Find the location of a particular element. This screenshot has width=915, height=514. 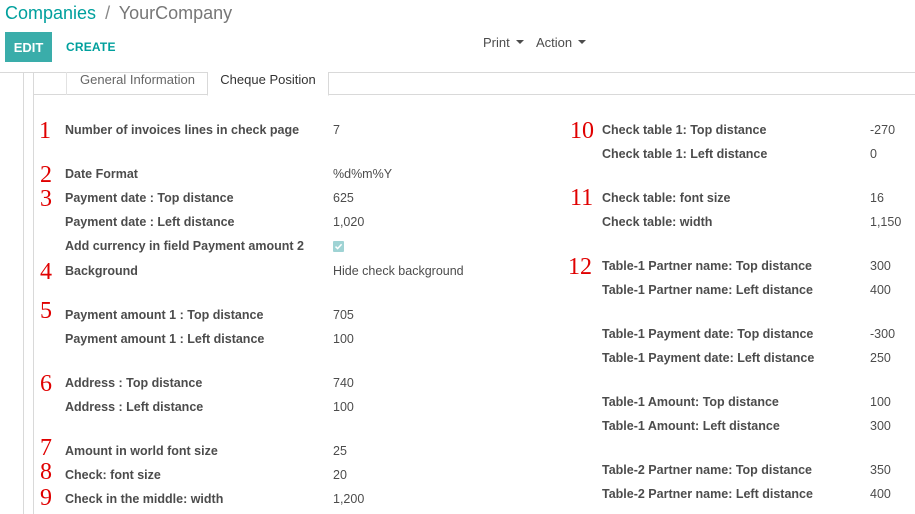

field-label: Amount in world font size is located at coordinates (141, 451).